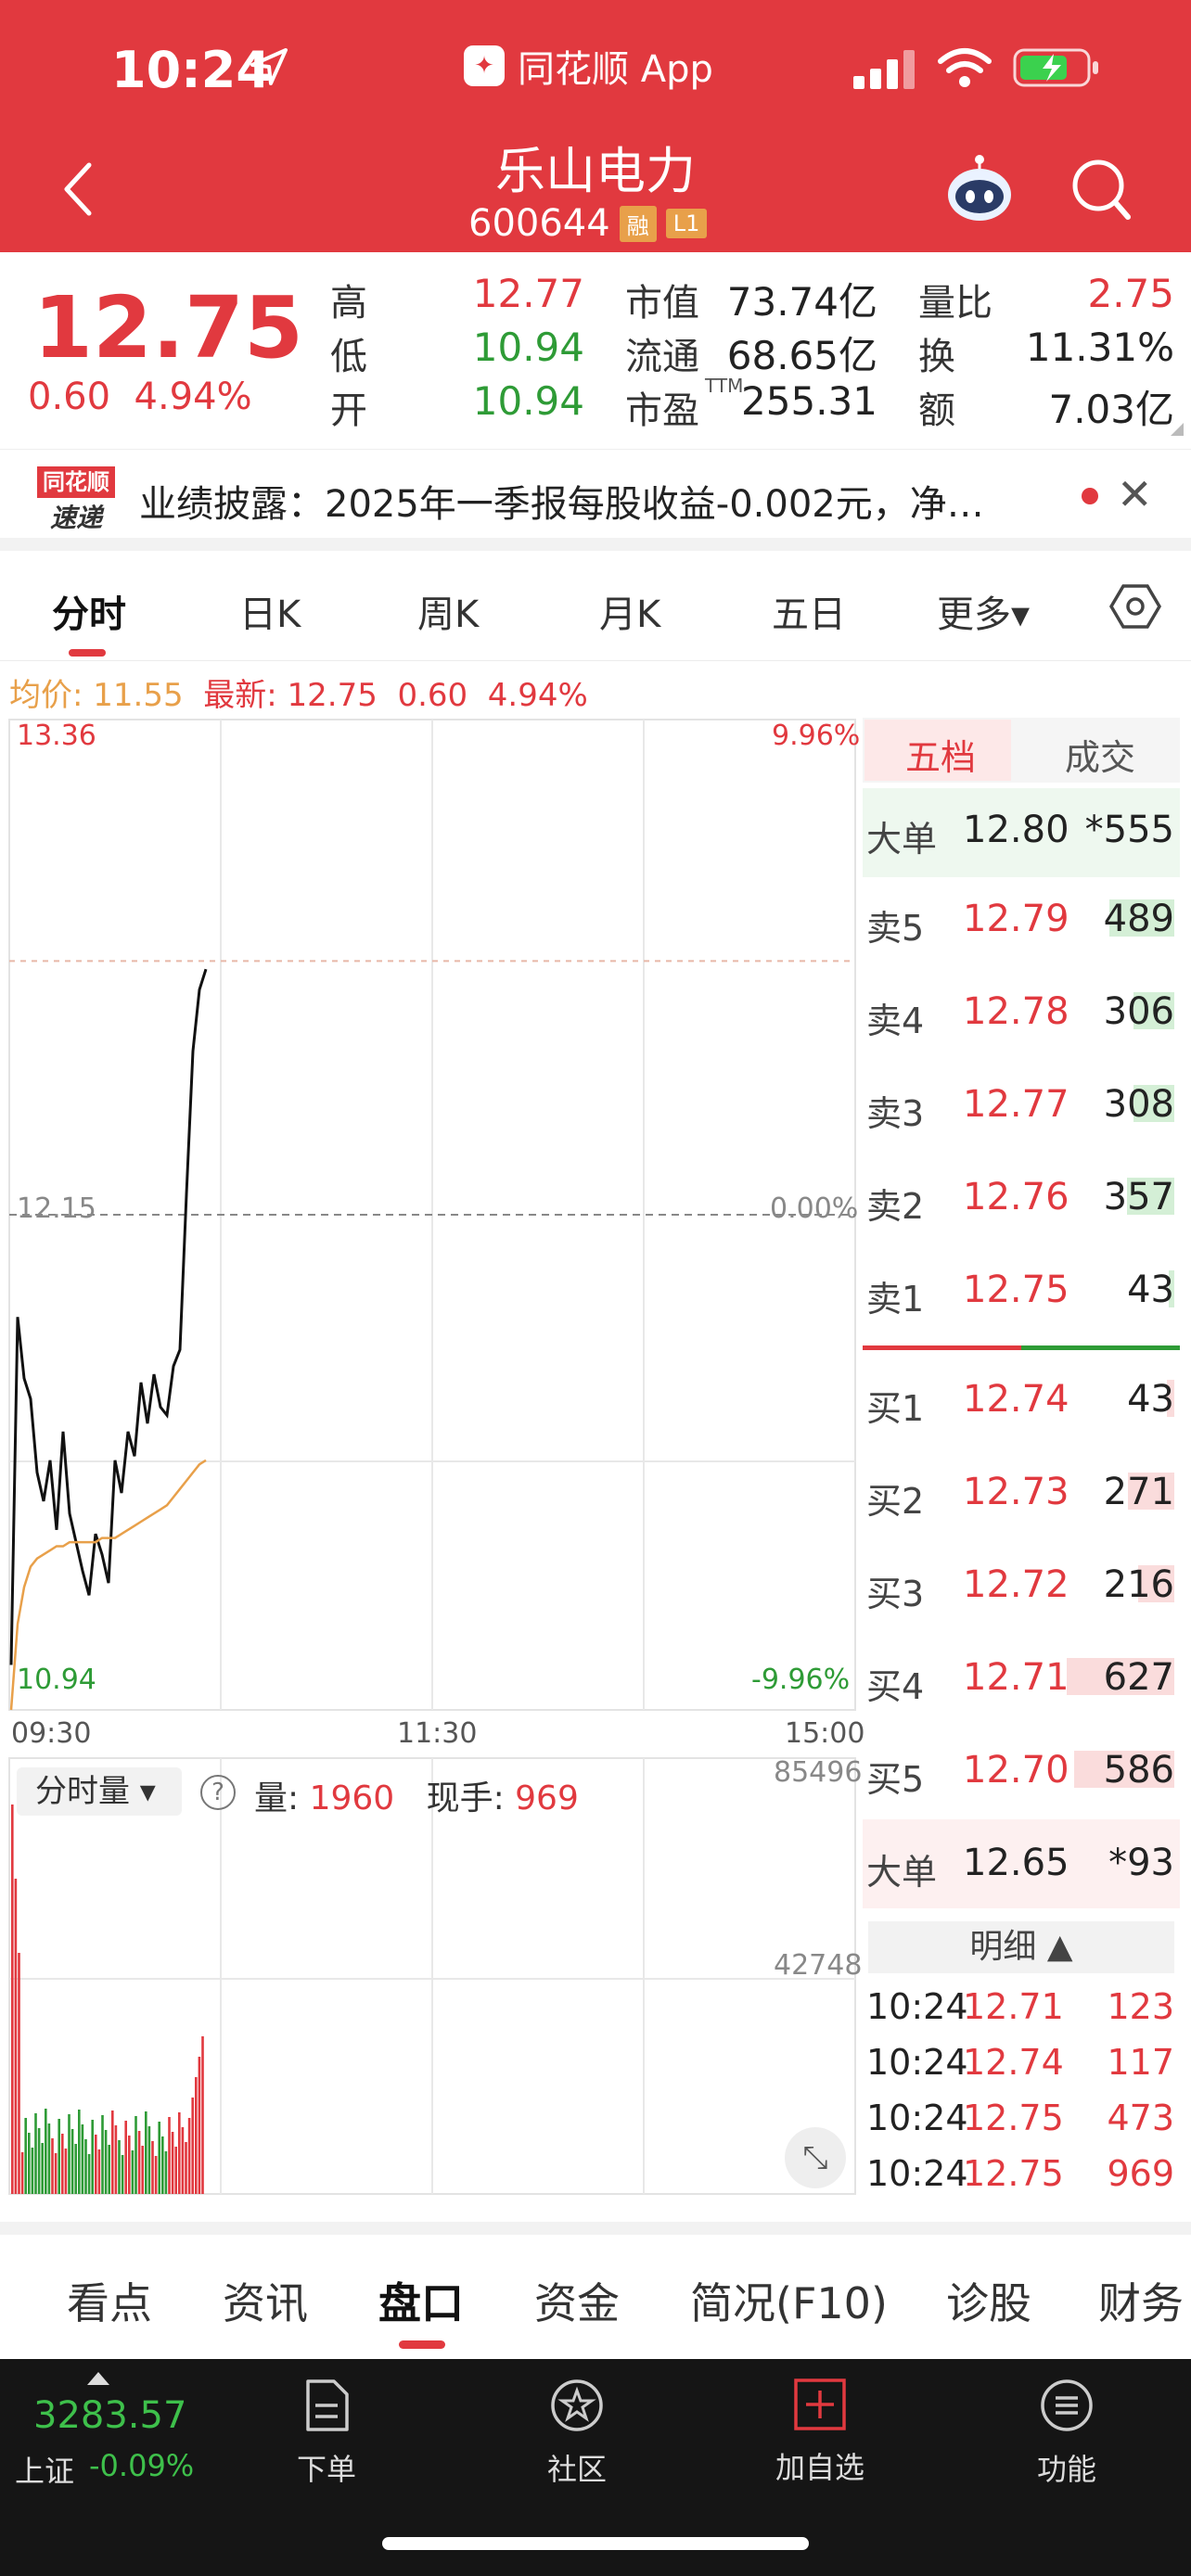 This screenshot has width=1191, height=2576. Describe the element at coordinates (980, 189) in the screenshot. I see `robot-assistant-icon` at that location.